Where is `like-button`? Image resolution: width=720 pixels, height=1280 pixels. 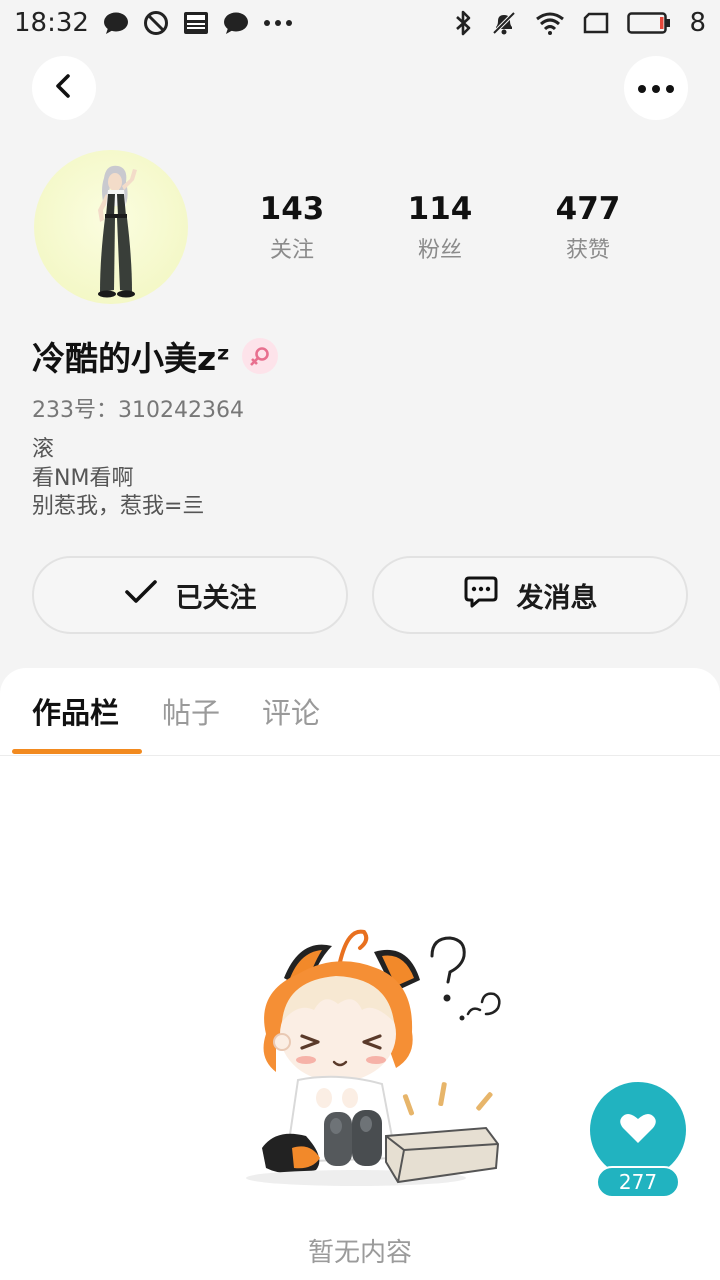
like-button is located at coordinates (638, 1130).